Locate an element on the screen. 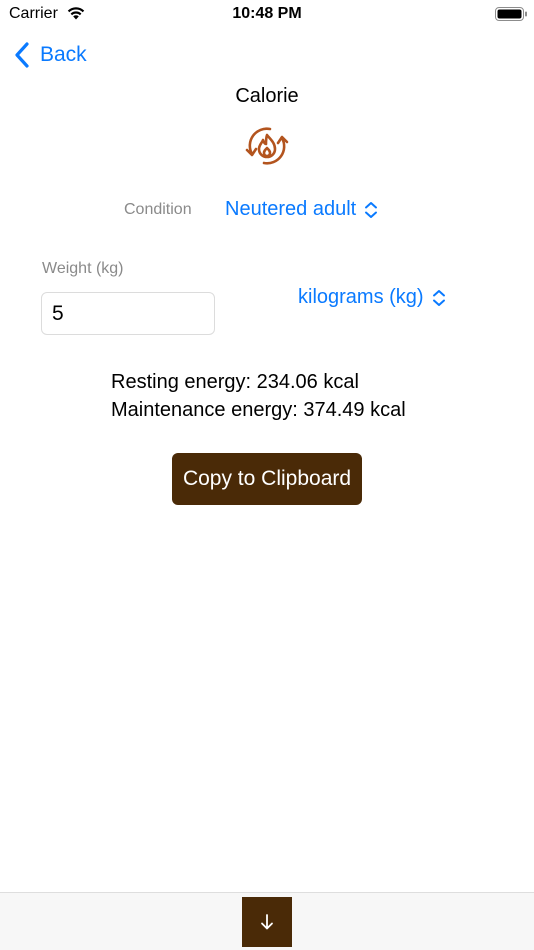 The width and height of the screenshot is (534, 950). condition-selected-value: Neutered adult is located at coordinates (291, 209).